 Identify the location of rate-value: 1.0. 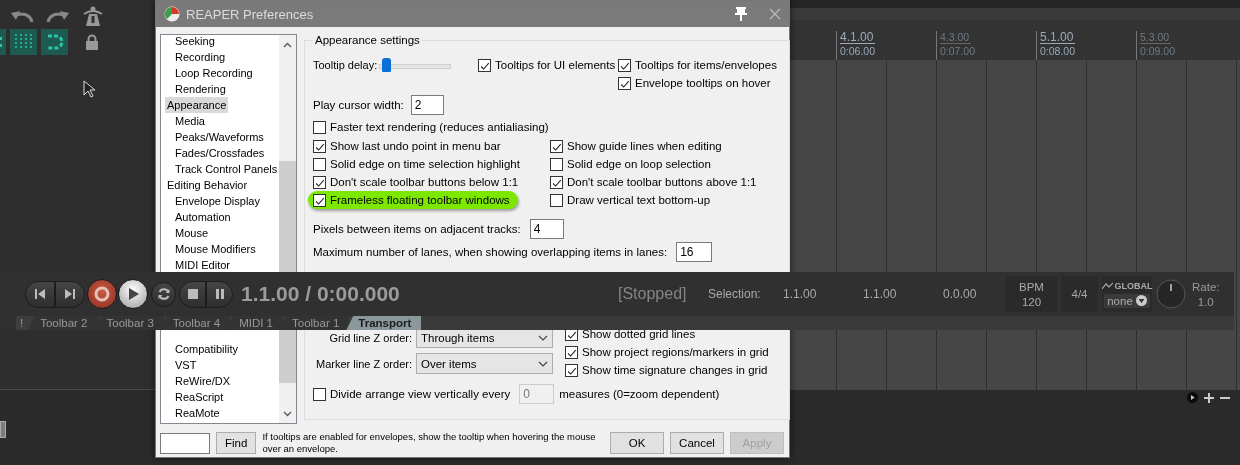
(1205, 301).